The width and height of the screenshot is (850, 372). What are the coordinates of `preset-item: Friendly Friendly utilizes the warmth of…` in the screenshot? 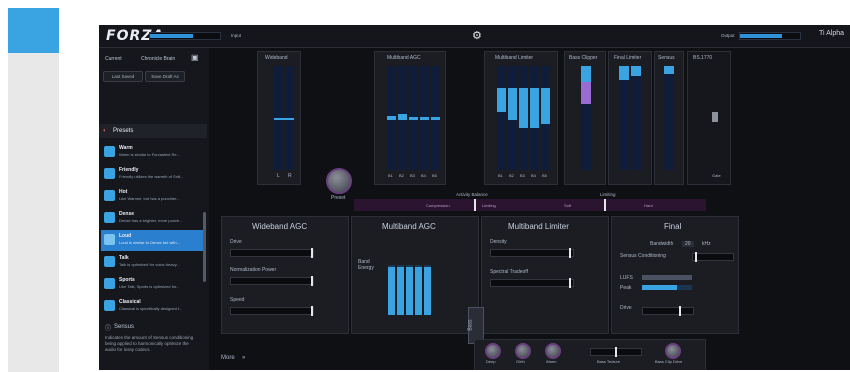 It's located at (152, 174).